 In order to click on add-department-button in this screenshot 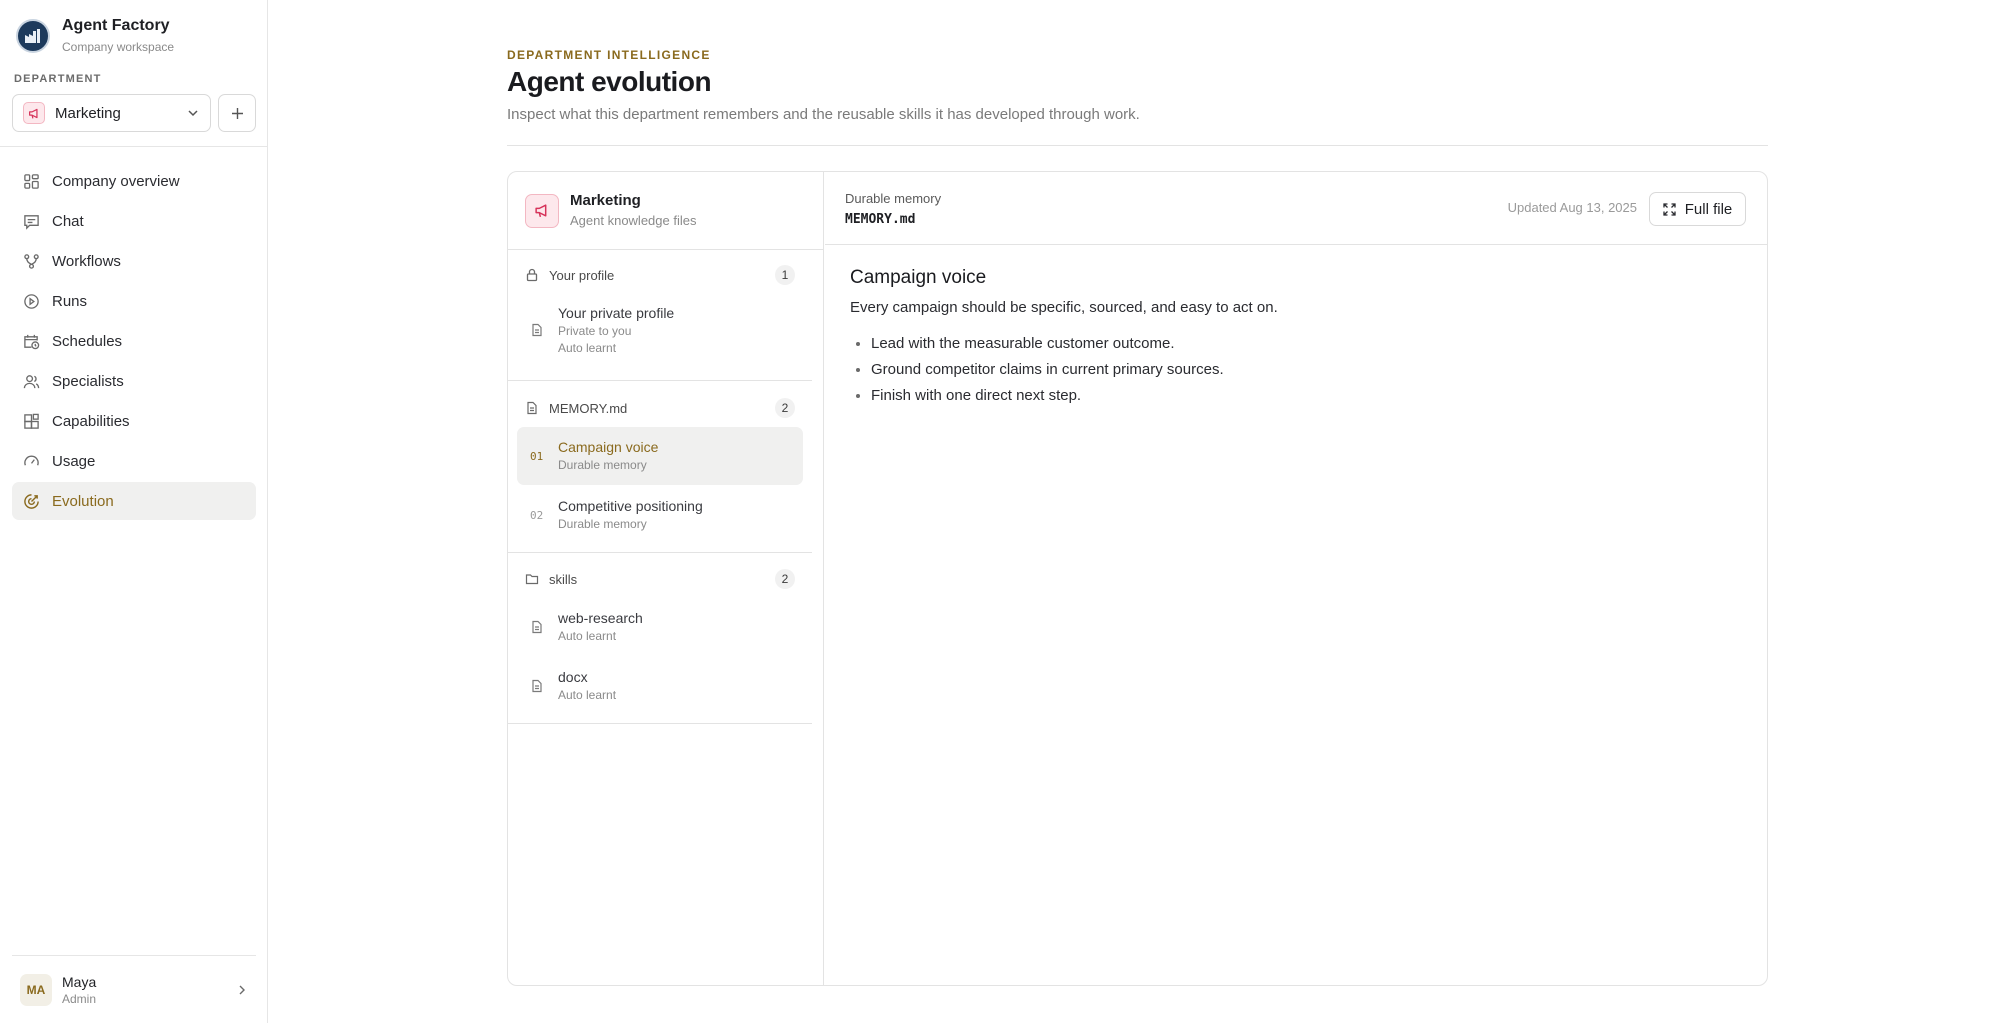, I will do `click(237, 113)`.